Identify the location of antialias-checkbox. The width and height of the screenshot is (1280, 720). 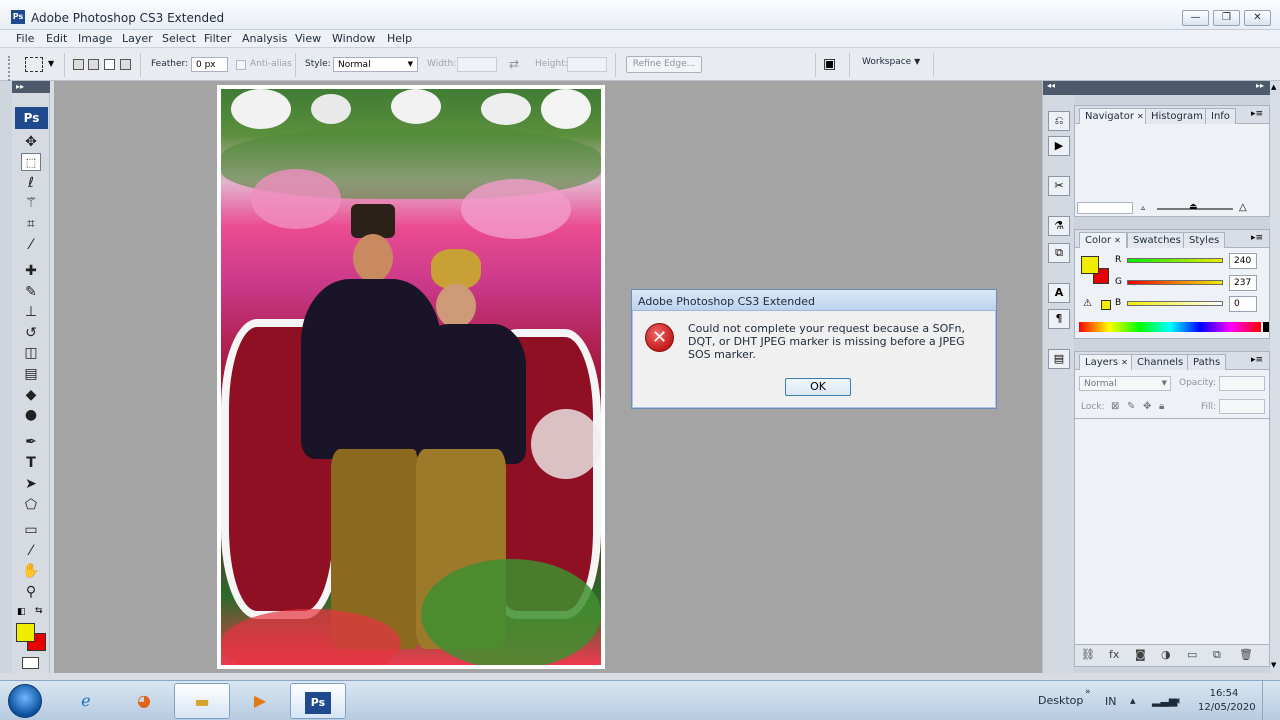
(241, 65).